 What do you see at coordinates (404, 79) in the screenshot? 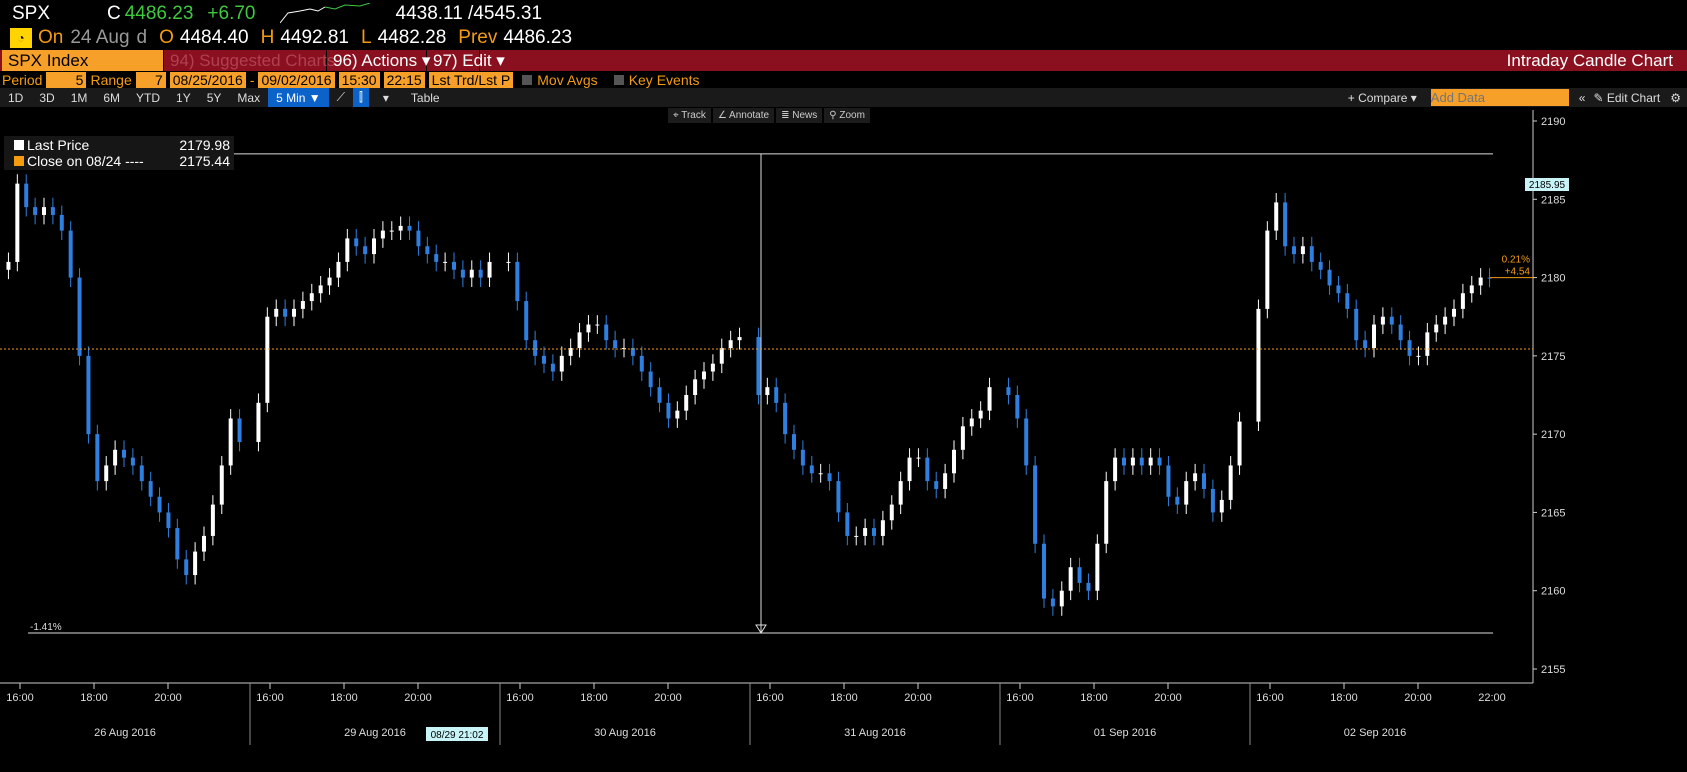
I see `end-time-input: 22:15` at bounding box center [404, 79].